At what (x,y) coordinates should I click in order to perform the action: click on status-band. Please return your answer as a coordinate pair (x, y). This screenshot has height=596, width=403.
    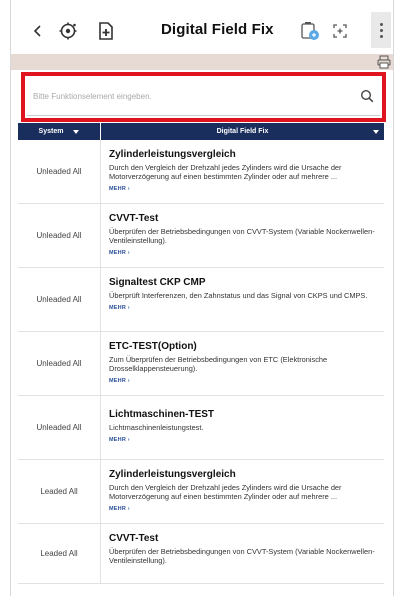
    Looking at the image, I should click on (202, 62).